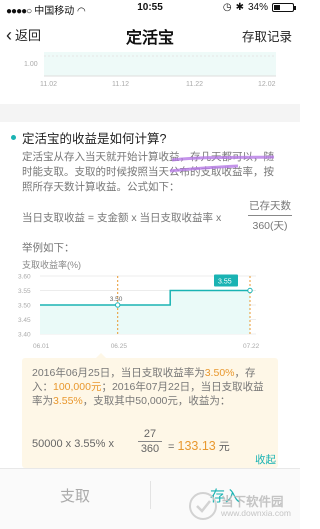  What do you see at coordinates (150, 449) in the screenshot?
I see `example-calc-denominator: 360` at bounding box center [150, 449].